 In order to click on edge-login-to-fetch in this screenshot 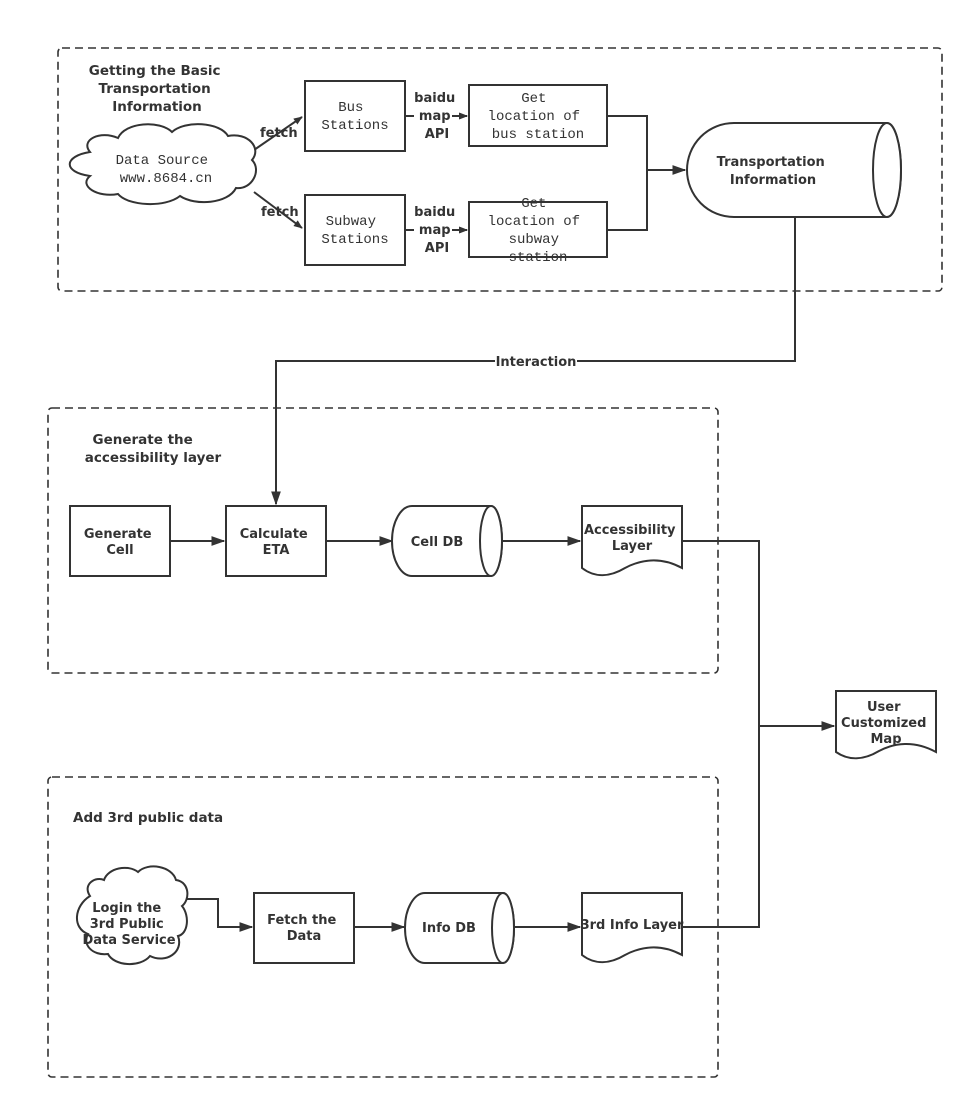, I will do `click(219, 915)`.